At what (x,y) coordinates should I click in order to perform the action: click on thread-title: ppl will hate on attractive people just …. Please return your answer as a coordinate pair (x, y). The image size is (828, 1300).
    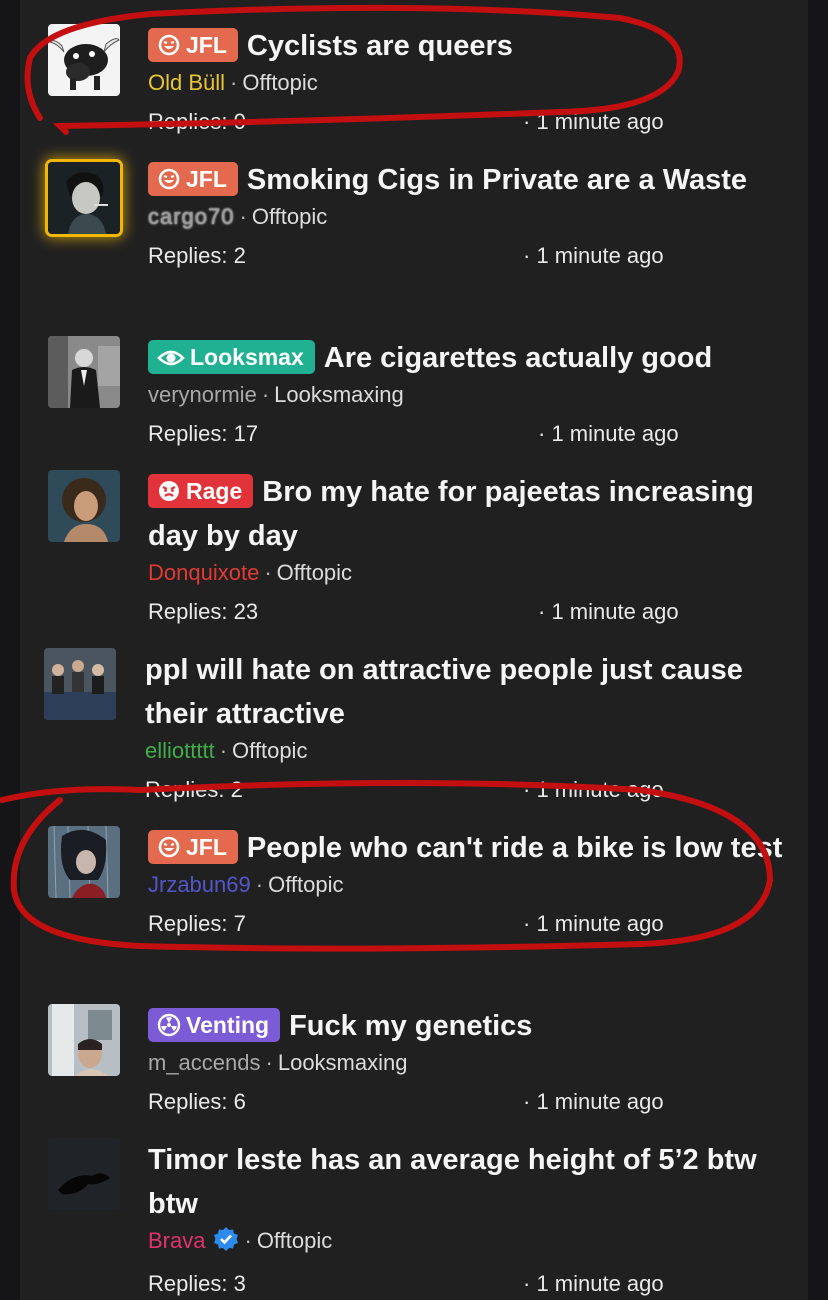
    Looking at the image, I should click on (444, 692).